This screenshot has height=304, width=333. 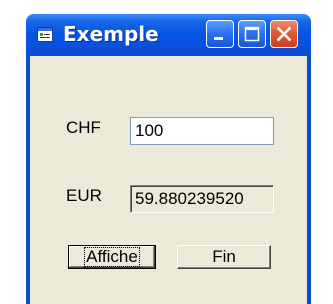 I want to click on affiche-button: Affiche, so click(x=112, y=257).